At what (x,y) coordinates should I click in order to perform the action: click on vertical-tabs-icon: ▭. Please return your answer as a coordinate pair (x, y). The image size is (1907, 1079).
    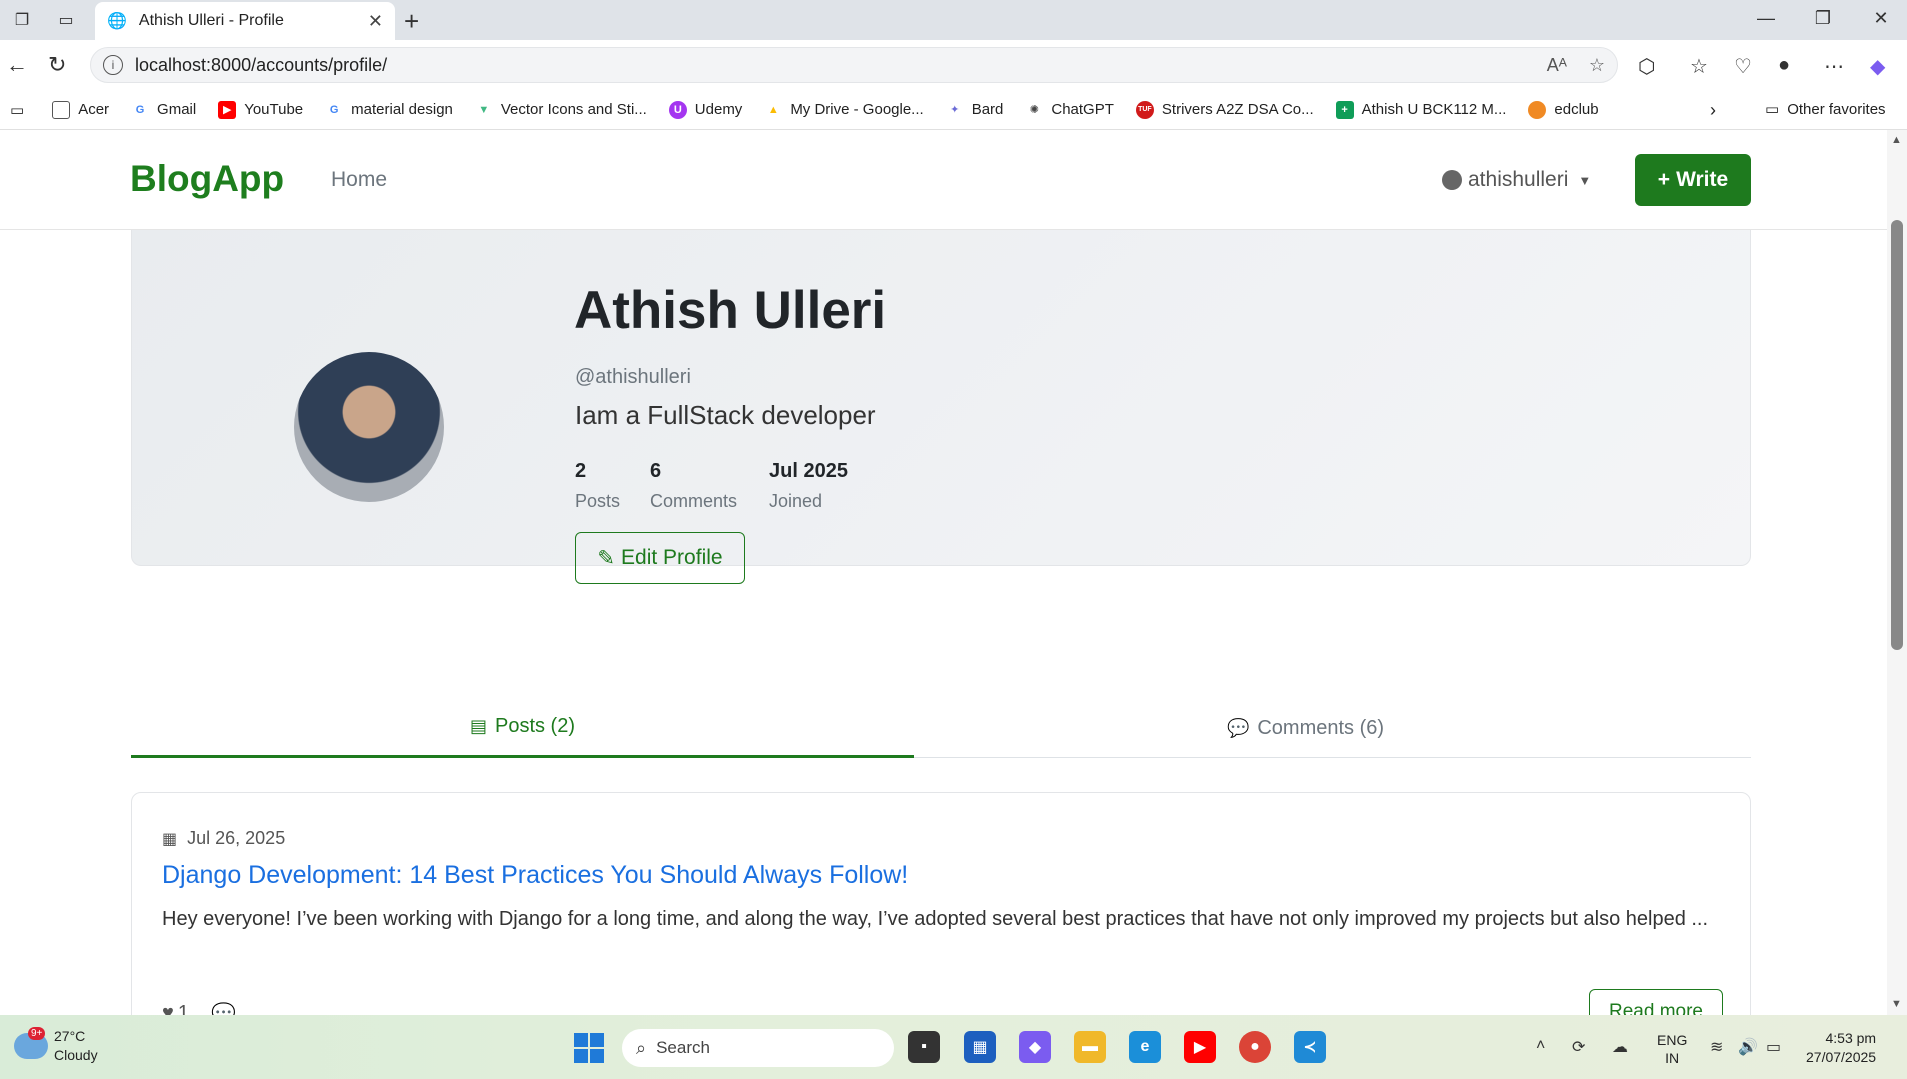
    Looking at the image, I should click on (66, 20).